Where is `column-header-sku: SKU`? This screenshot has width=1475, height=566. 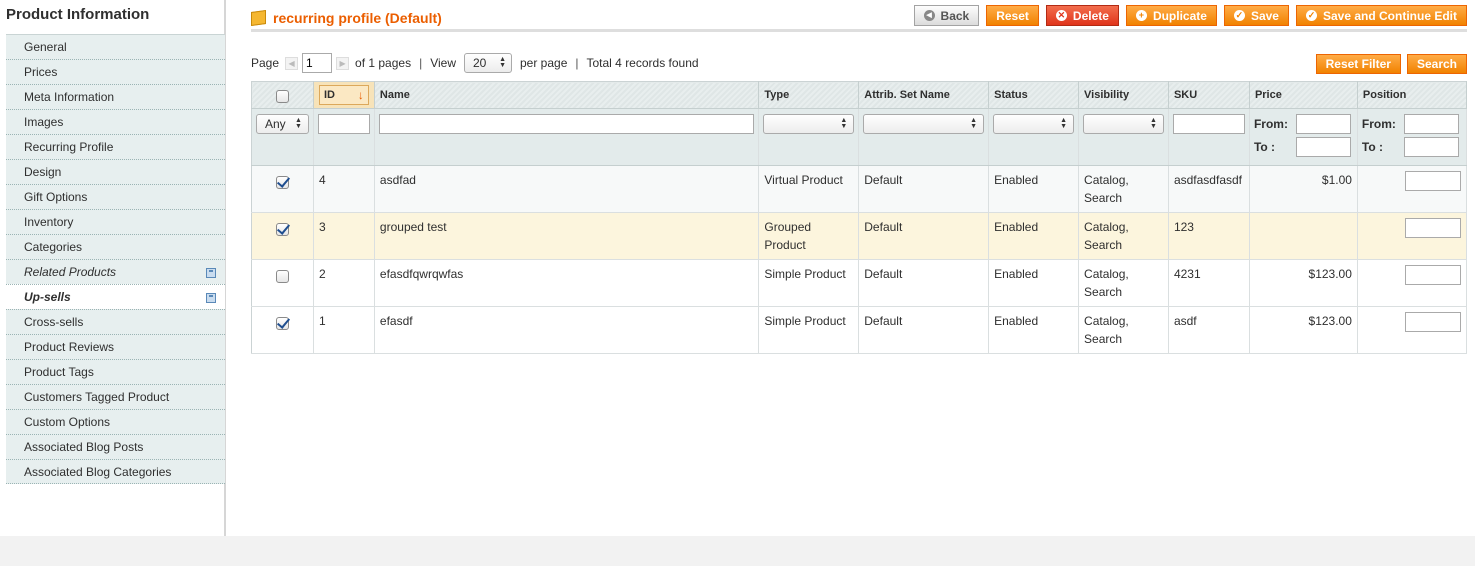 column-header-sku: SKU is located at coordinates (1209, 95).